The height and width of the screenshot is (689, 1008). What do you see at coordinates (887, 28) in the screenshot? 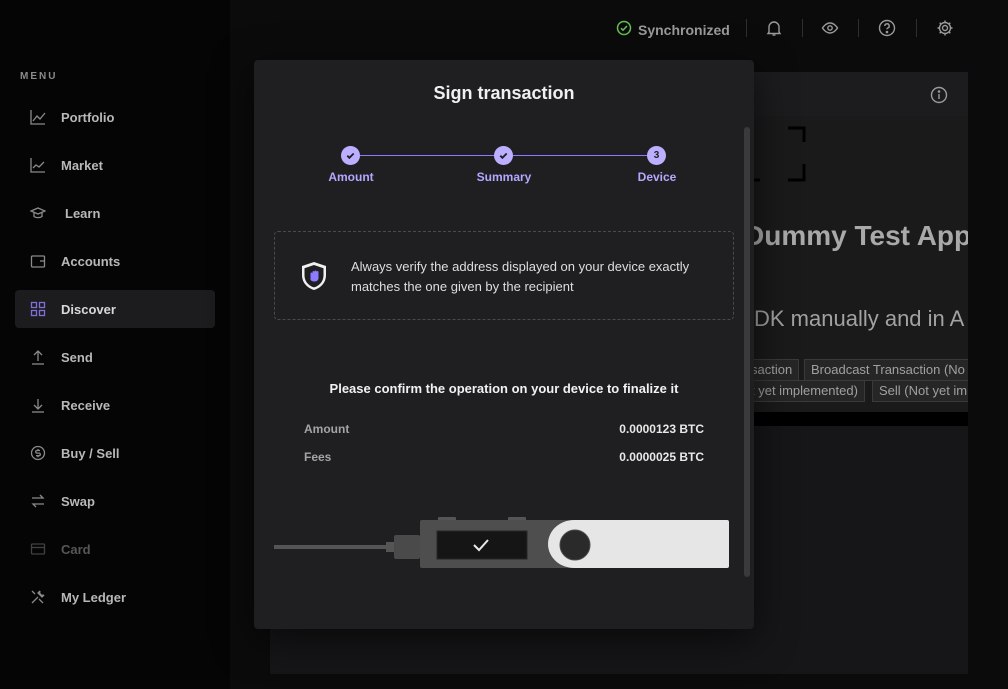
I see `help-icon` at bounding box center [887, 28].